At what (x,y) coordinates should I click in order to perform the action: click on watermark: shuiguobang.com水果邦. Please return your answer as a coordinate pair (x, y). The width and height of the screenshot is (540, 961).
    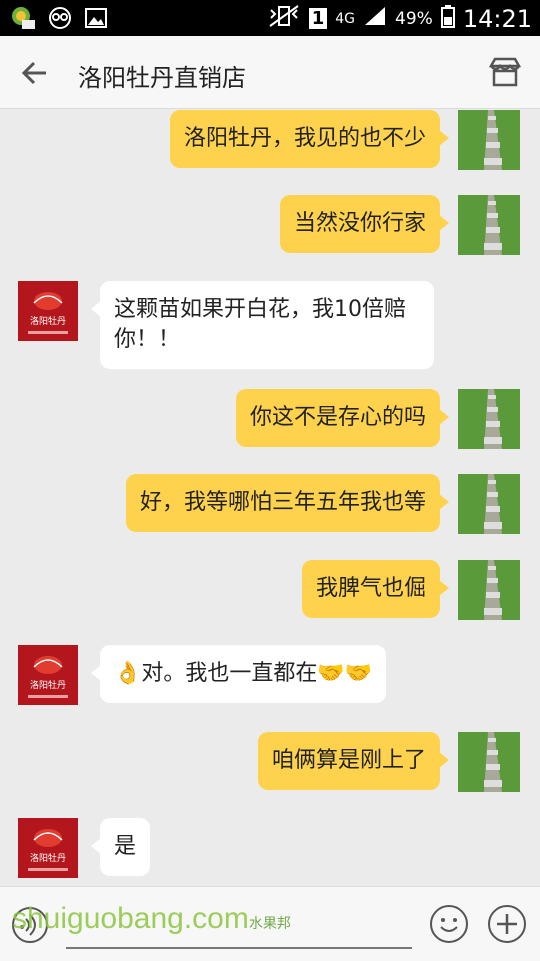
    Looking at the image, I should click on (151, 919).